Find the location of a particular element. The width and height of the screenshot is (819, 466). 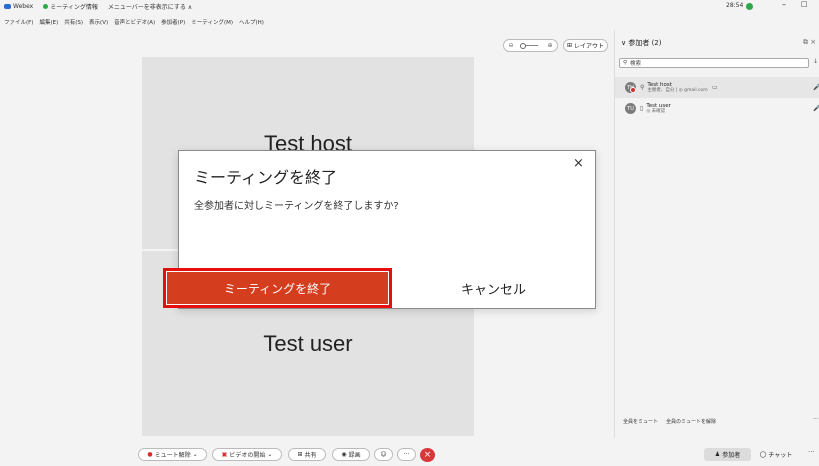

search-placeholder: 検索 is located at coordinates (636, 64).